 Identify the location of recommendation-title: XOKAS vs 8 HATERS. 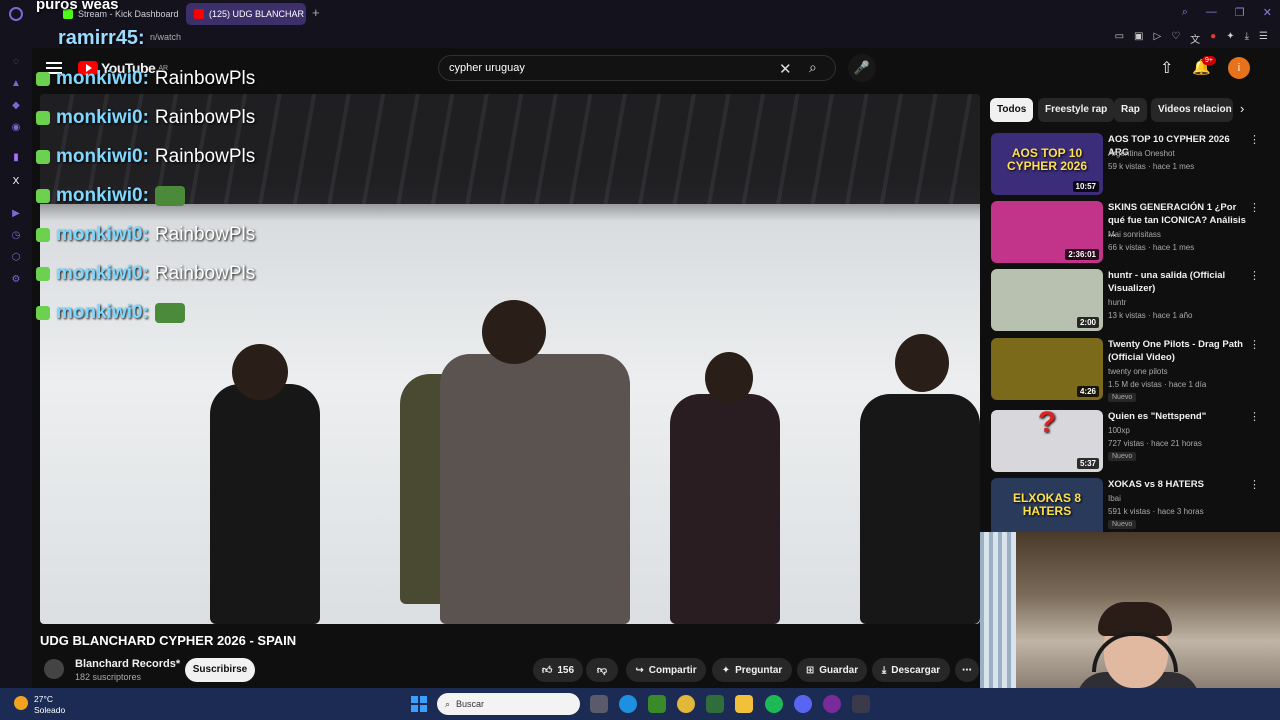
(1179, 484).